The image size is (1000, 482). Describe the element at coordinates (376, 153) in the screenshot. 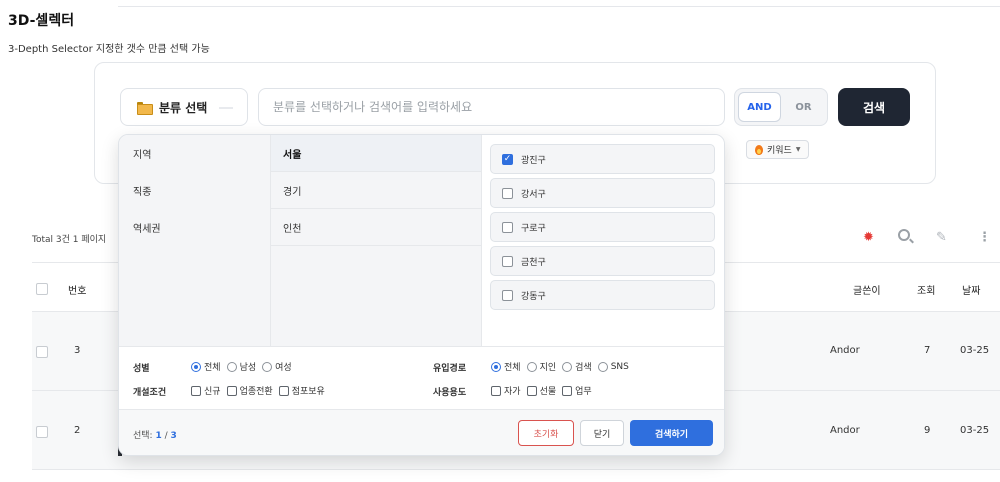

I see `level2-item-seoul: 서울` at that location.